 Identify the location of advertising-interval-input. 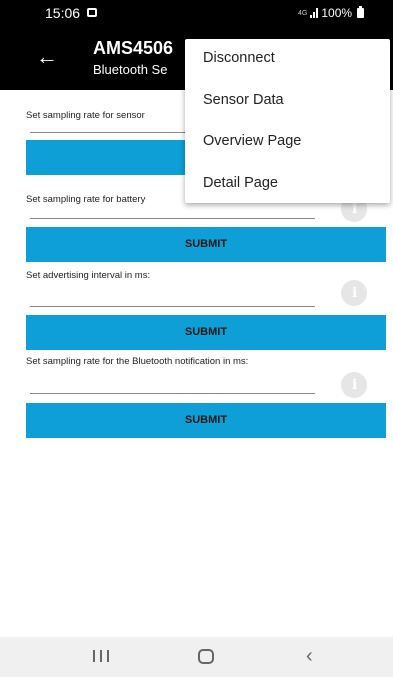
(172, 306).